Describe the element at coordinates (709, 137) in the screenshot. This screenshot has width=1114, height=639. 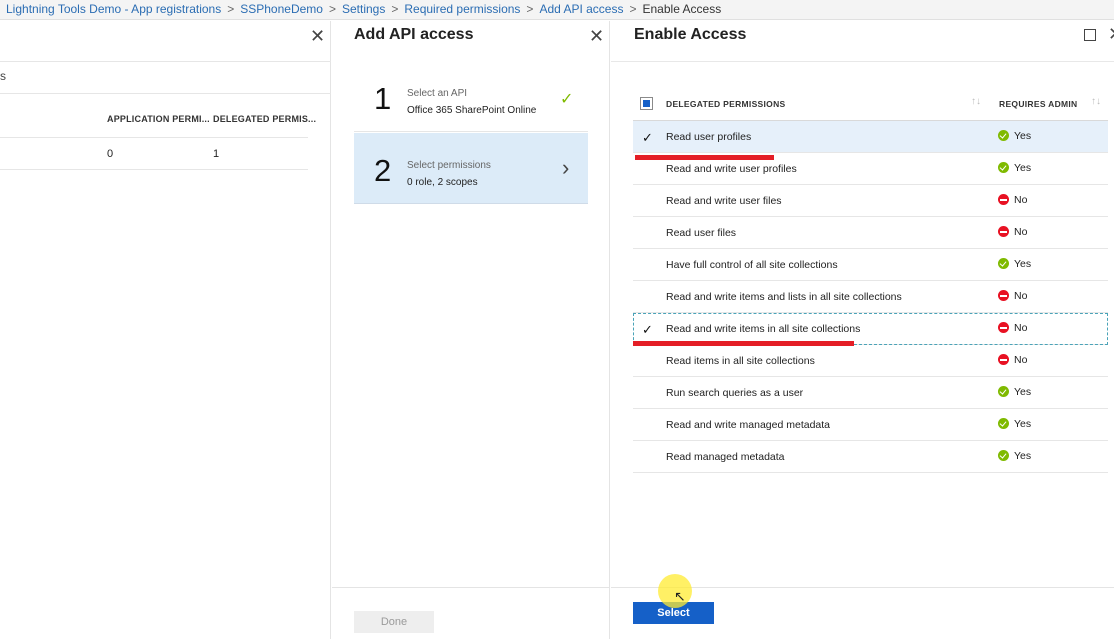
I see `permission-label: Read user profiles` at that location.